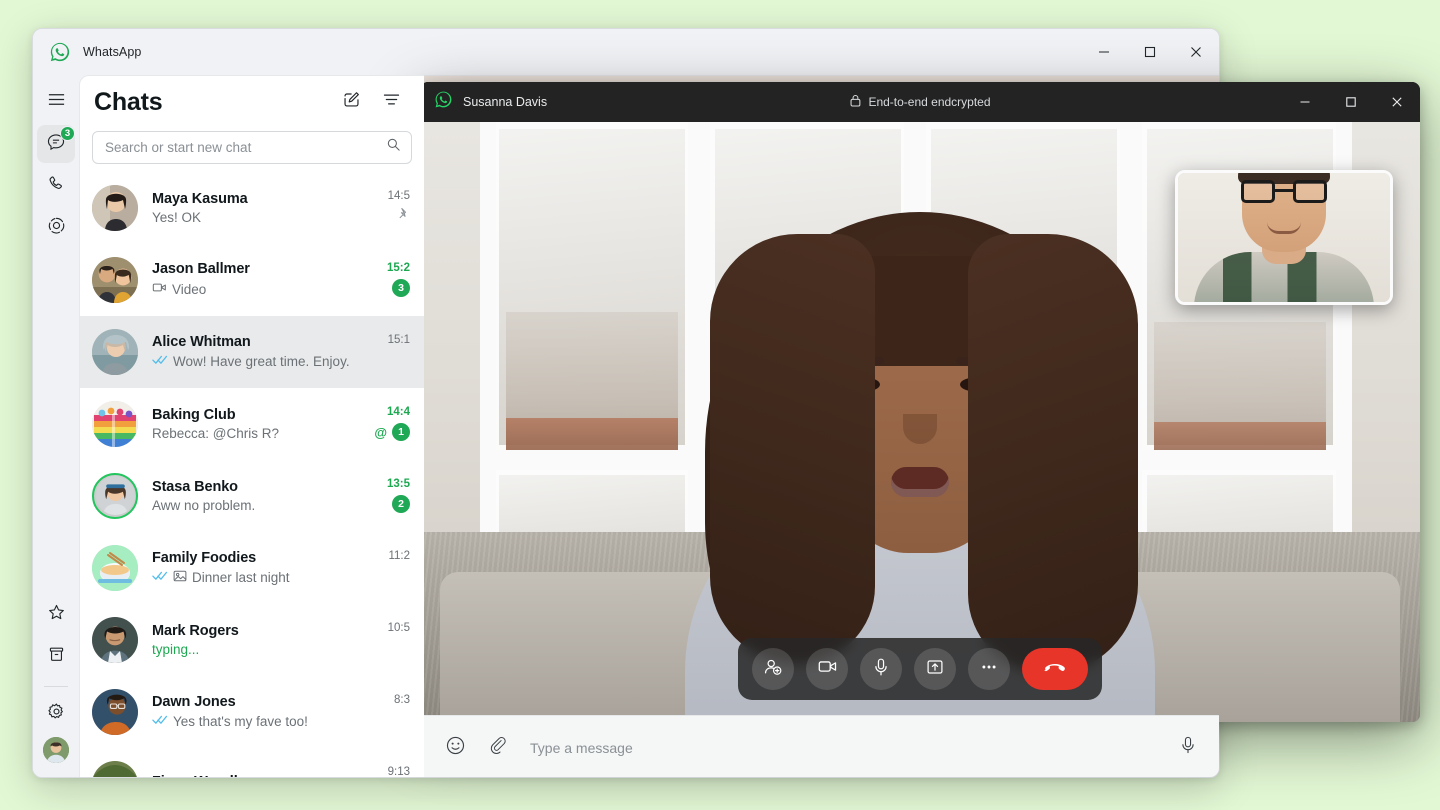  I want to click on toggle-camera-button, so click(827, 669).